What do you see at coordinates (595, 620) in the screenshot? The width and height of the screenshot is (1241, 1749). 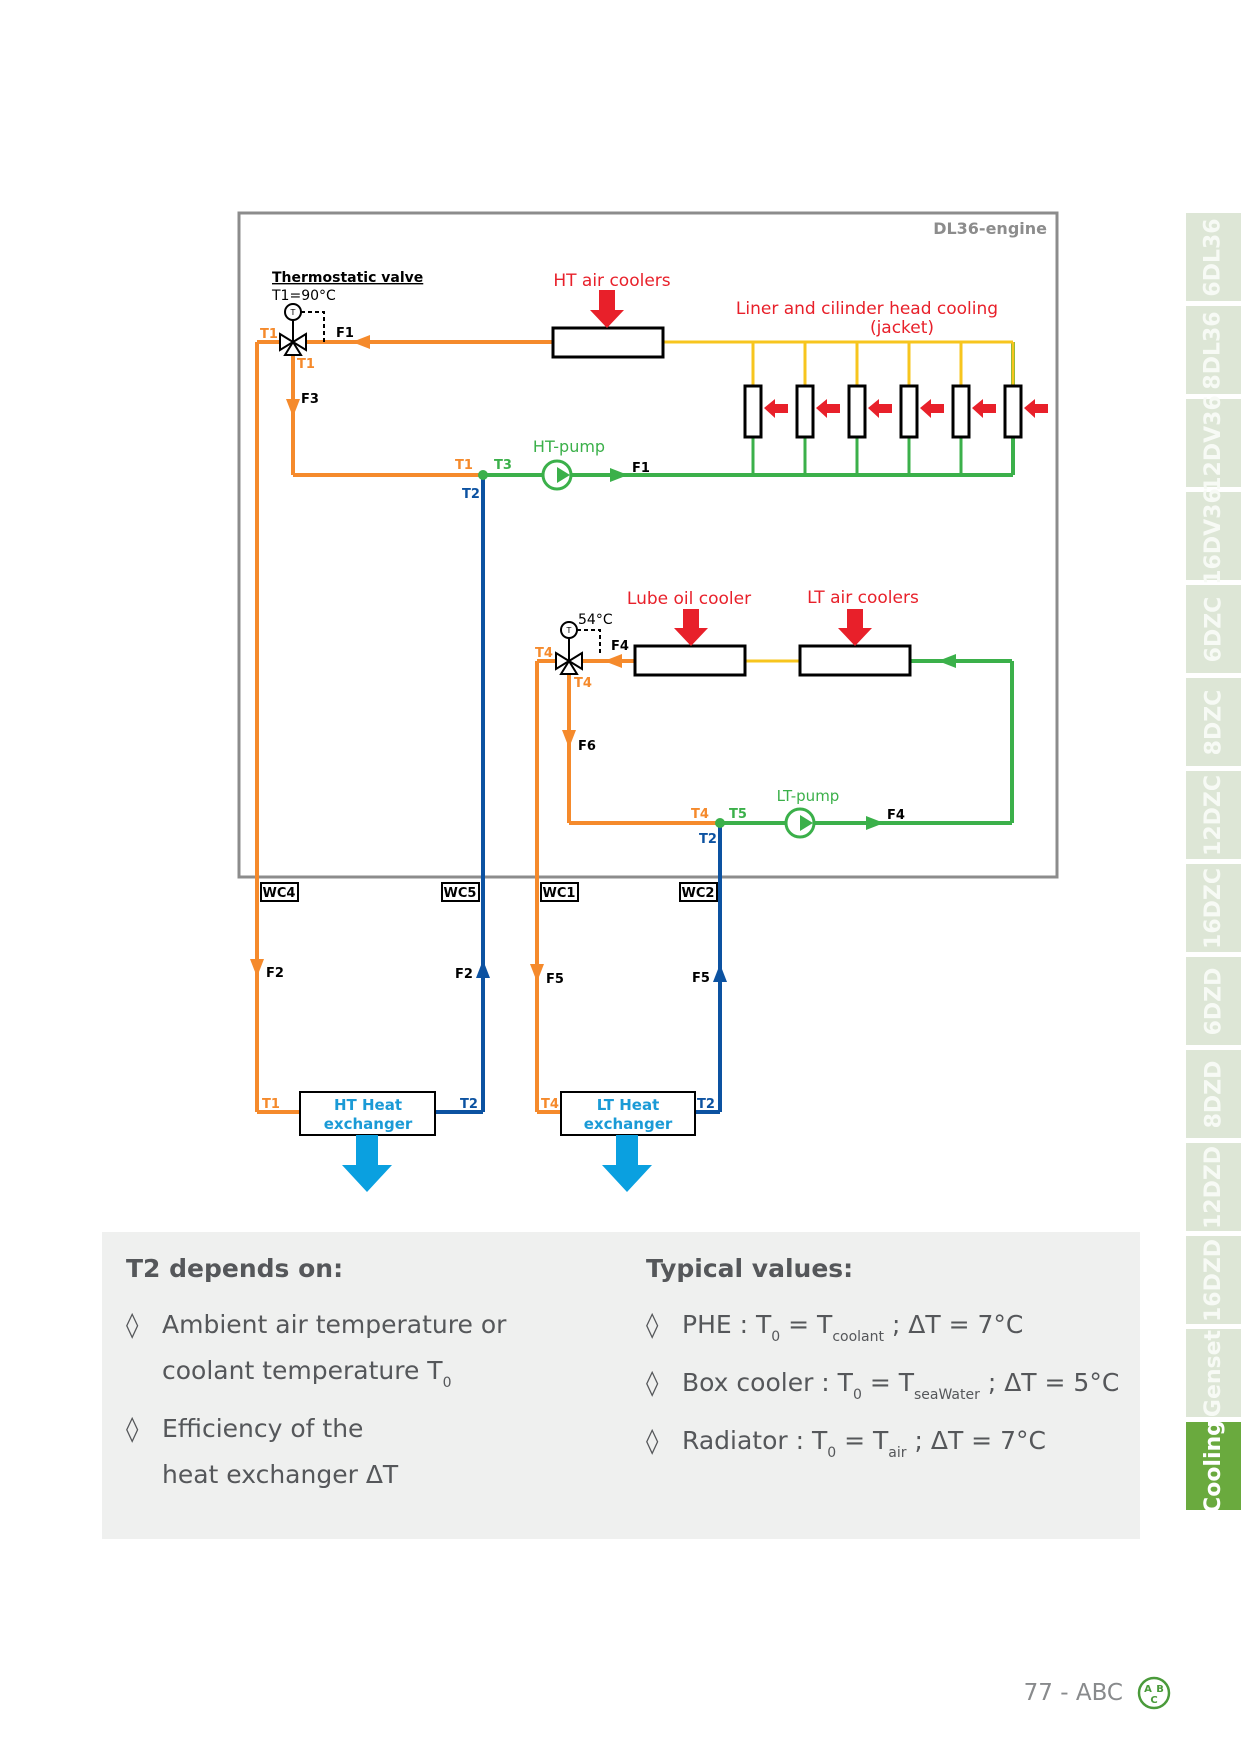 I see `lt-valve-setpoint: 54°C` at bounding box center [595, 620].